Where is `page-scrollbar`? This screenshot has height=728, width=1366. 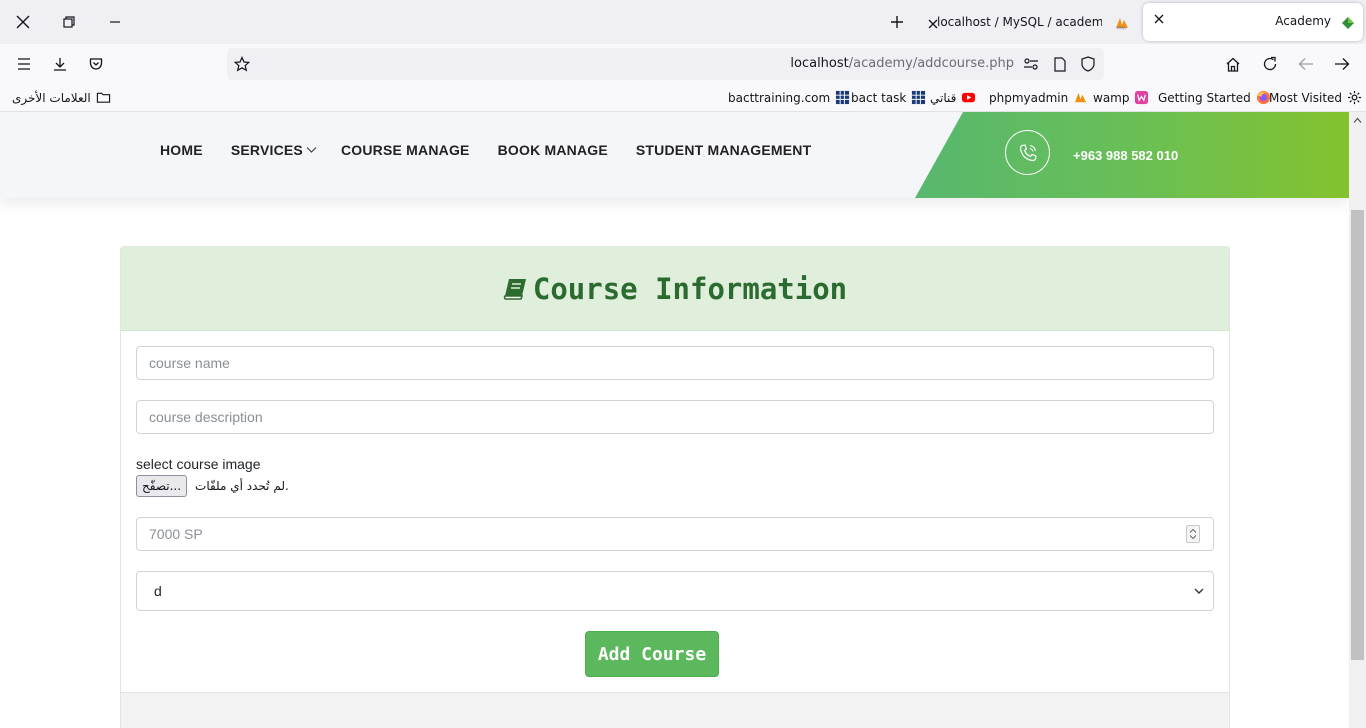 page-scrollbar is located at coordinates (1357, 420).